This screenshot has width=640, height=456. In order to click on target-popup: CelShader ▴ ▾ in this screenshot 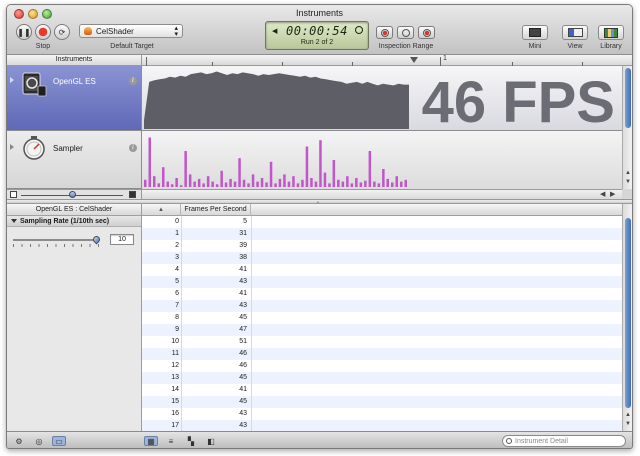, I will do `click(131, 31)`.